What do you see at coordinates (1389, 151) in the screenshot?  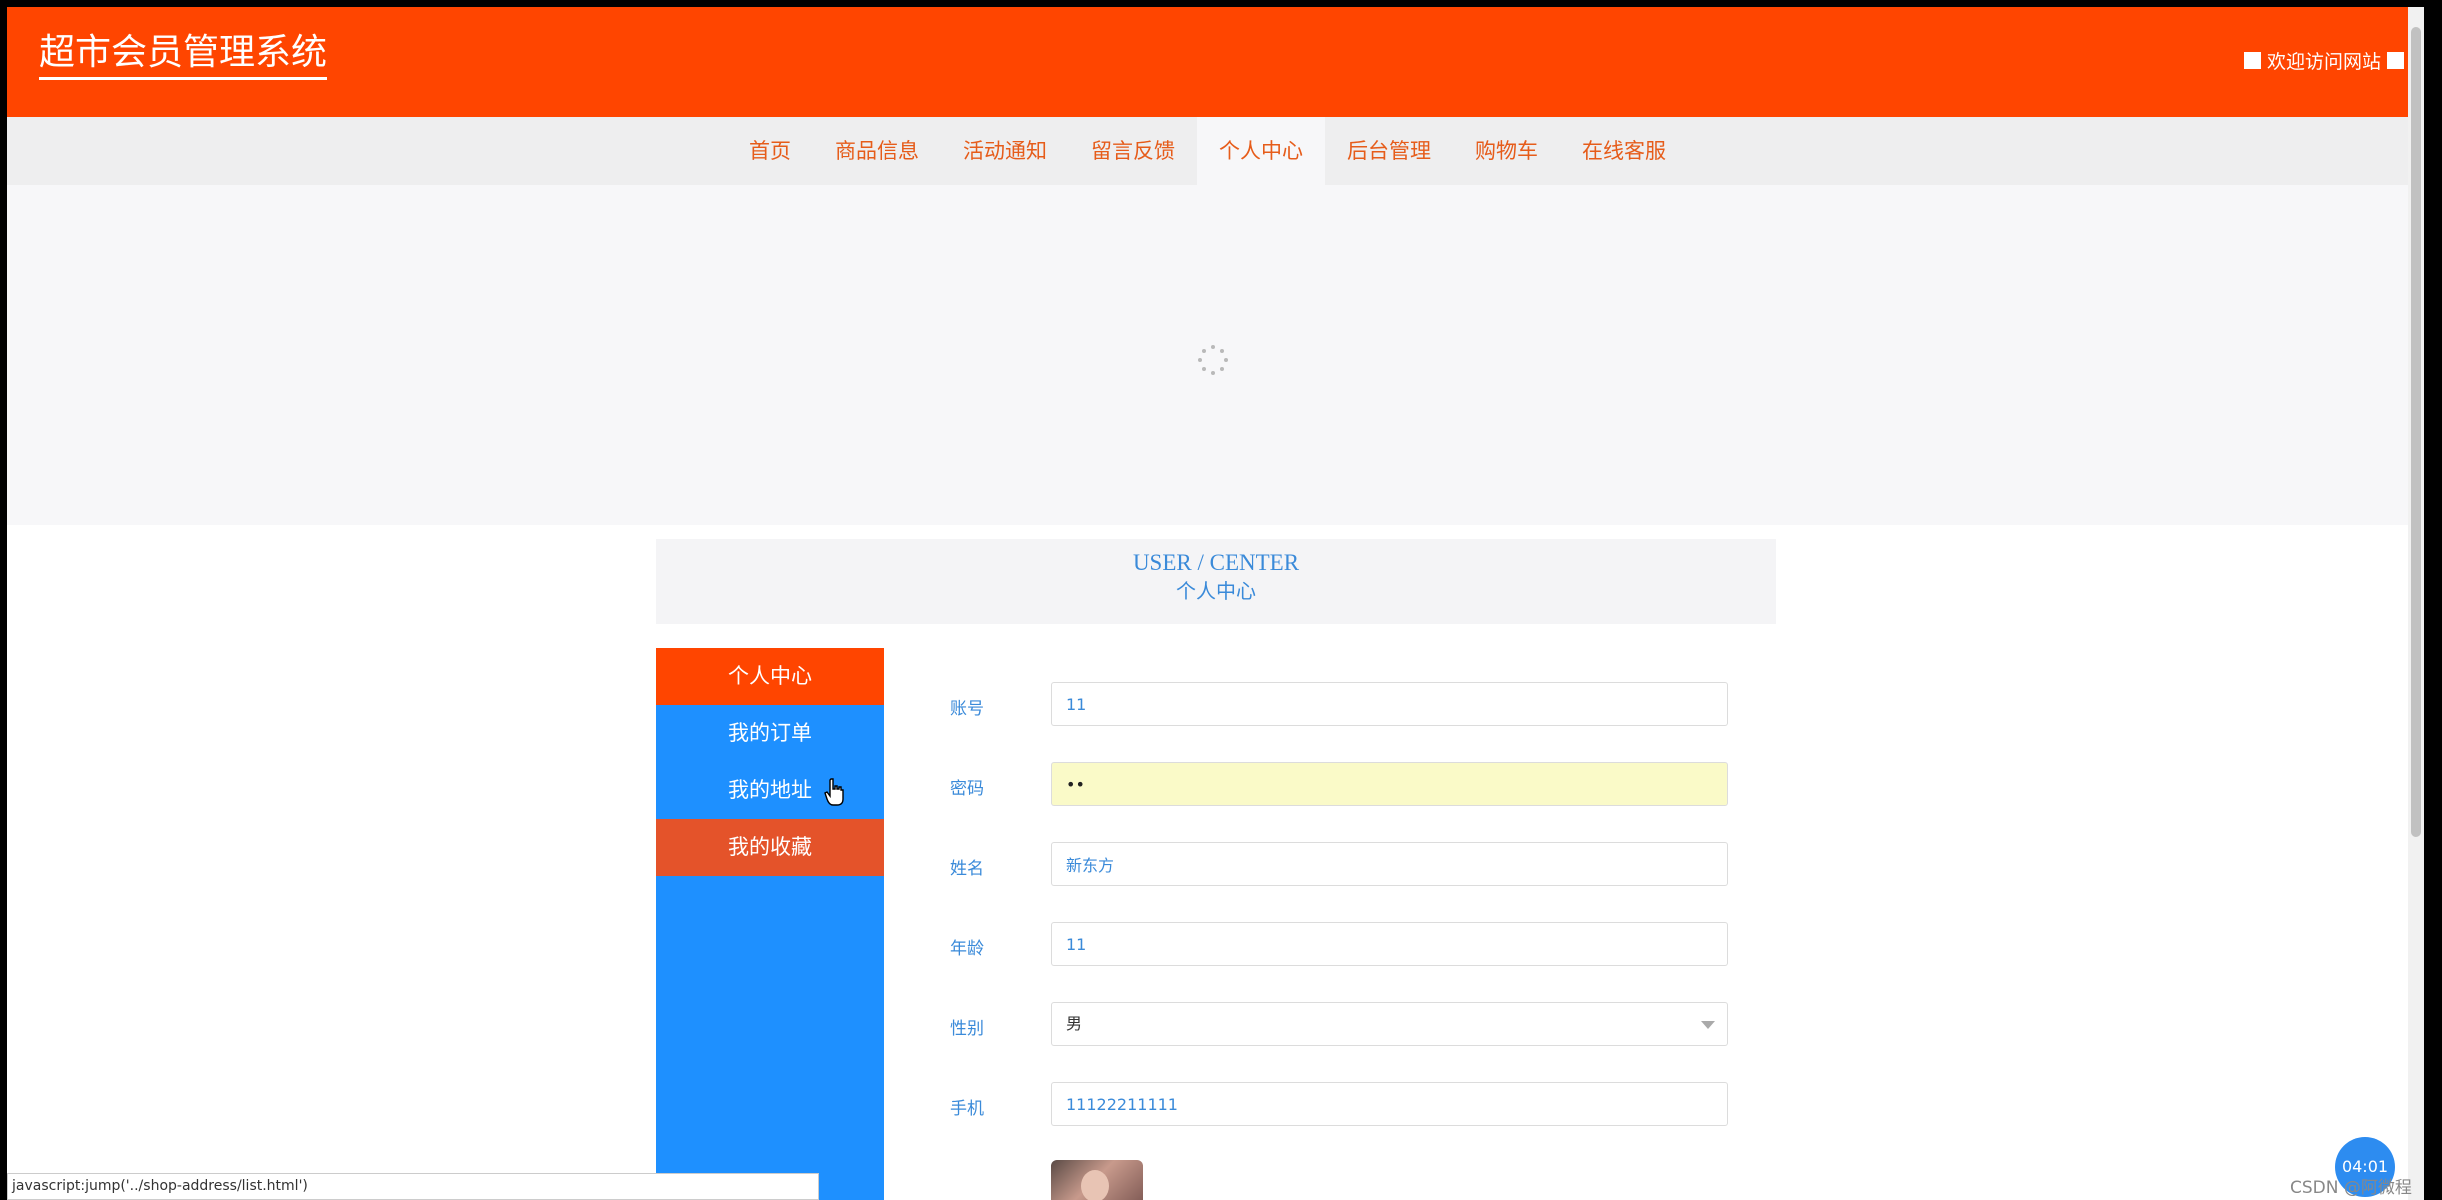 I see `nav-item-admin: 后台管理` at bounding box center [1389, 151].